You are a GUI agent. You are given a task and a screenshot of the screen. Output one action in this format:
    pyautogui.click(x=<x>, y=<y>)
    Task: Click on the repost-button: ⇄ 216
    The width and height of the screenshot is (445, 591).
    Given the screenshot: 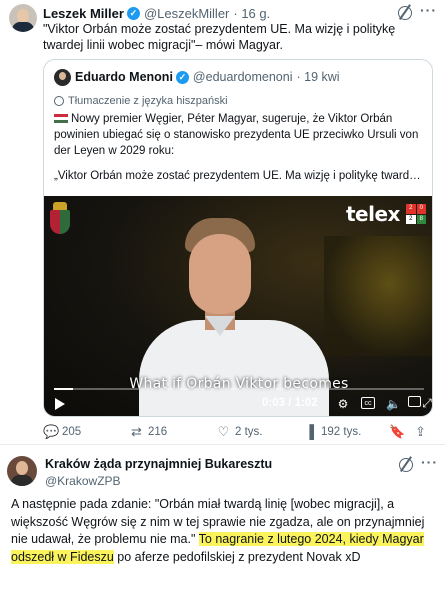 What is the action you would take?
    pyautogui.click(x=148, y=432)
    